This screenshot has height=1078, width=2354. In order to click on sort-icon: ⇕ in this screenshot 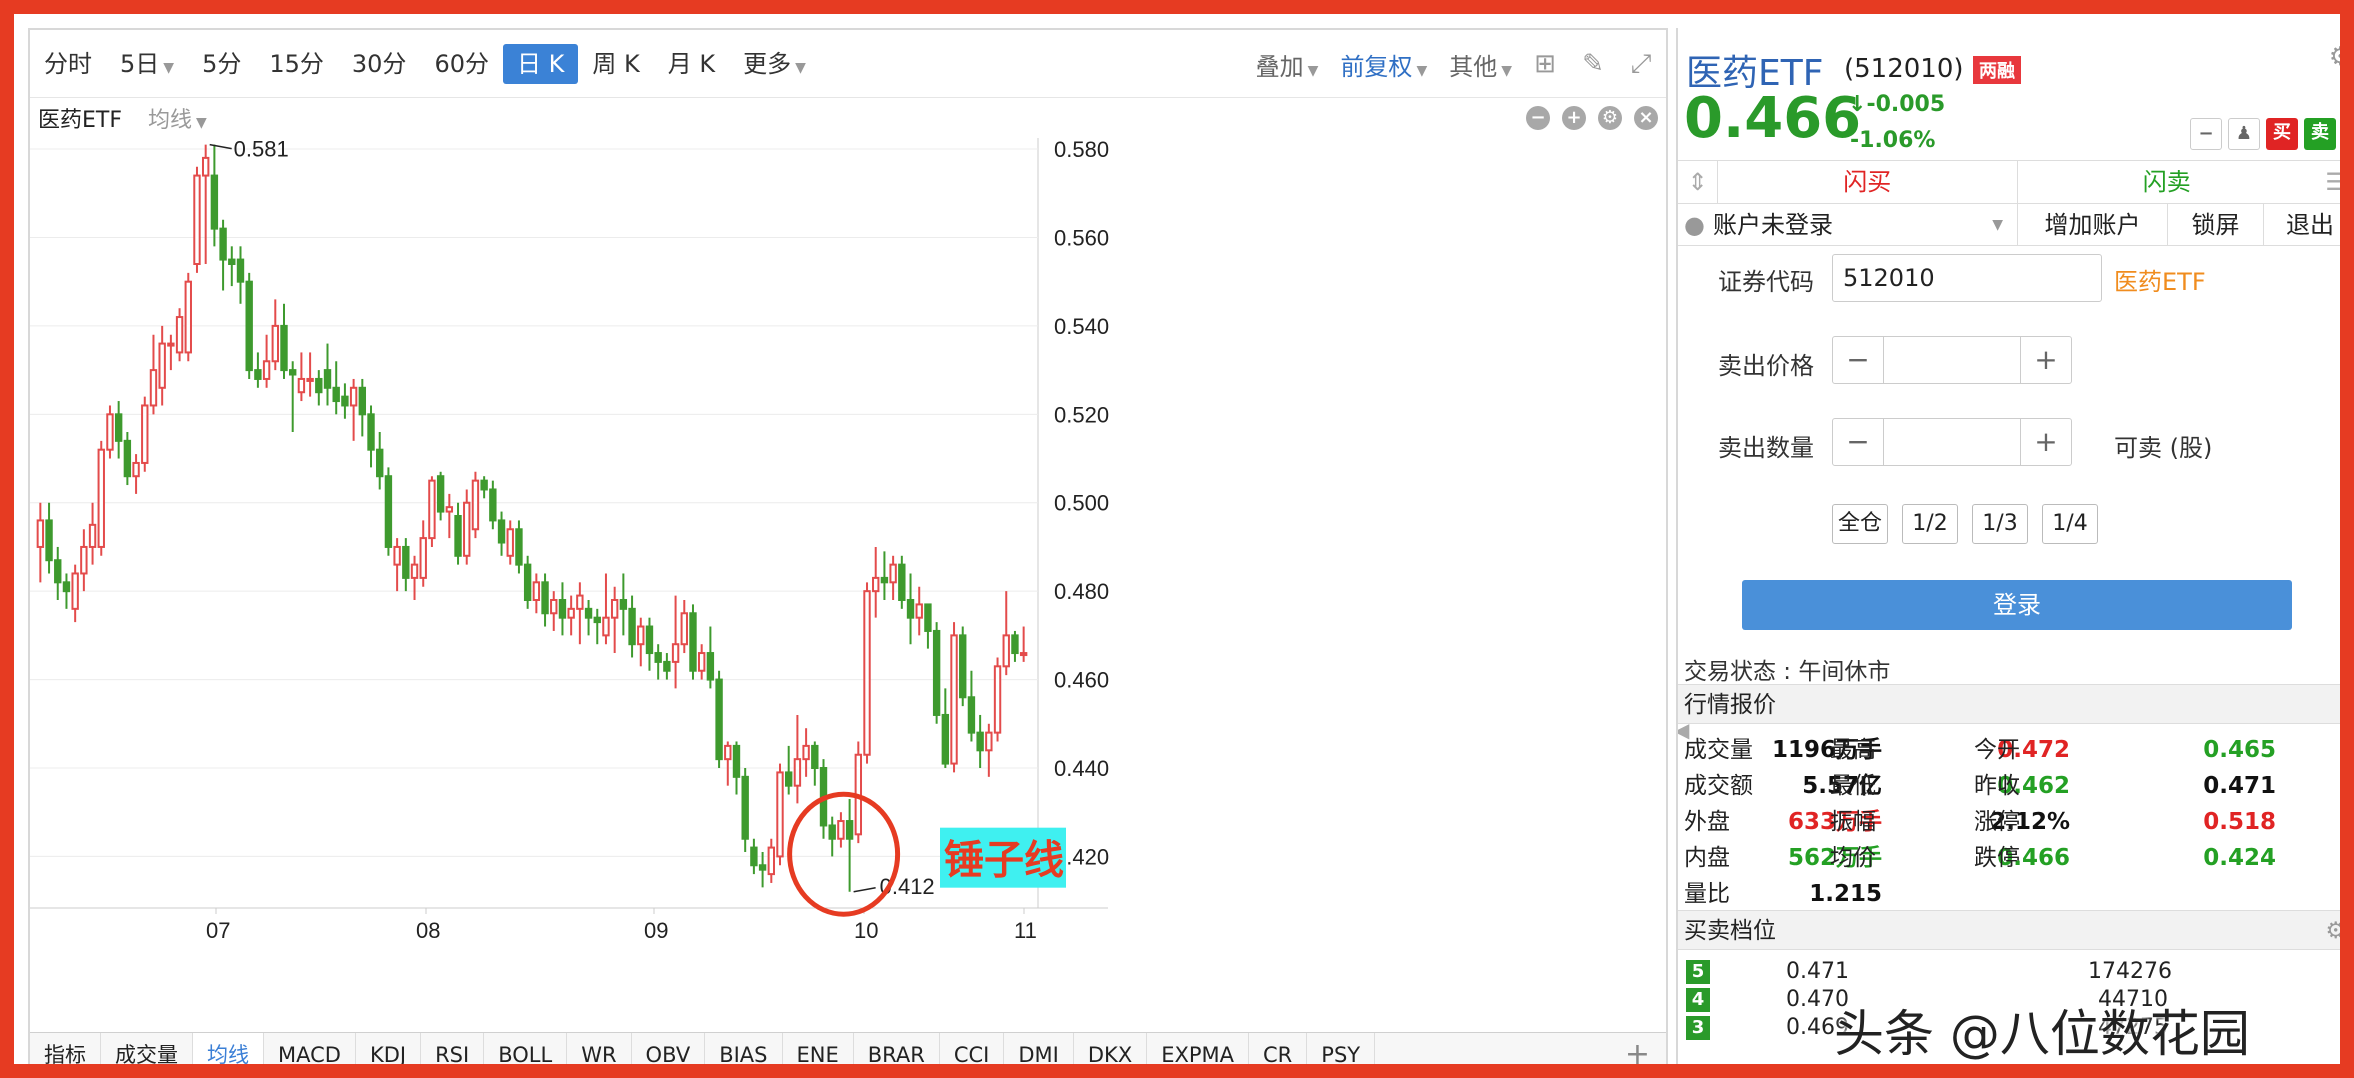, I will do `click(1698, 182)`.